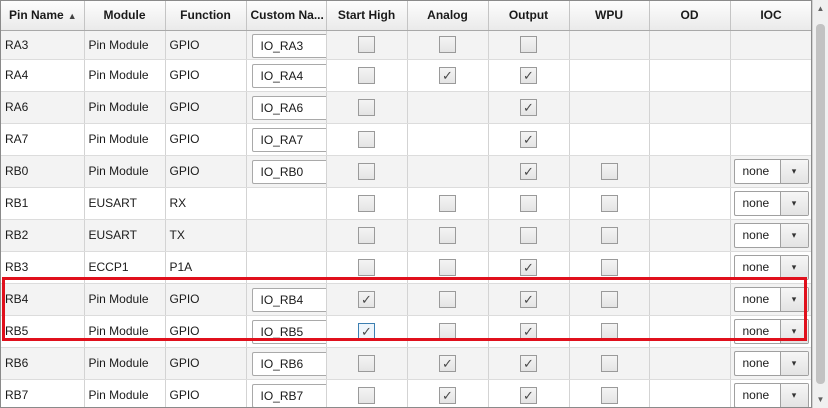  What do you see at coordinates (448, 16) in the screenshot?
I see `column-header-analog: Analog` at bounding box center [448, 16].